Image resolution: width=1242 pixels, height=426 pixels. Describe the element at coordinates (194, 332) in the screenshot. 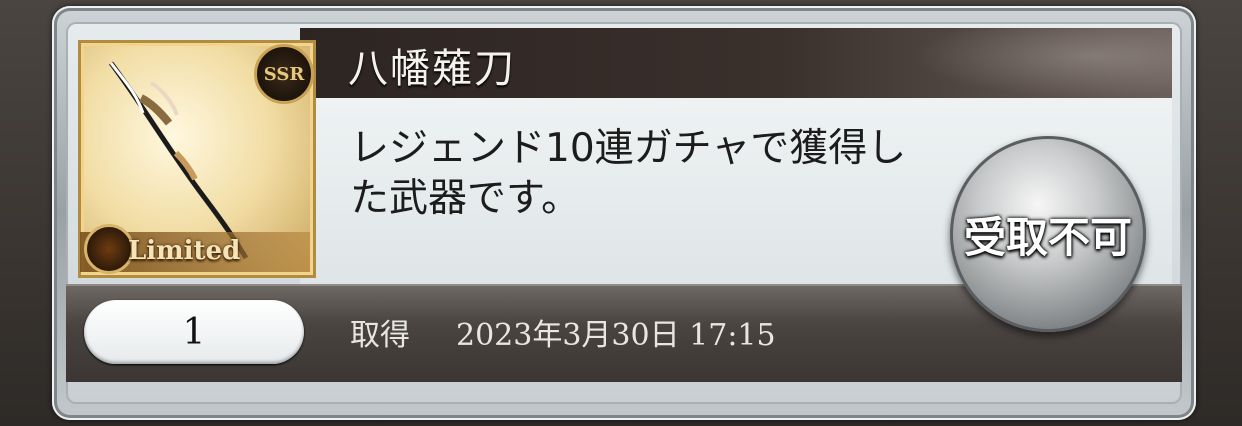

I see `quantity-badge: 1` at that location.